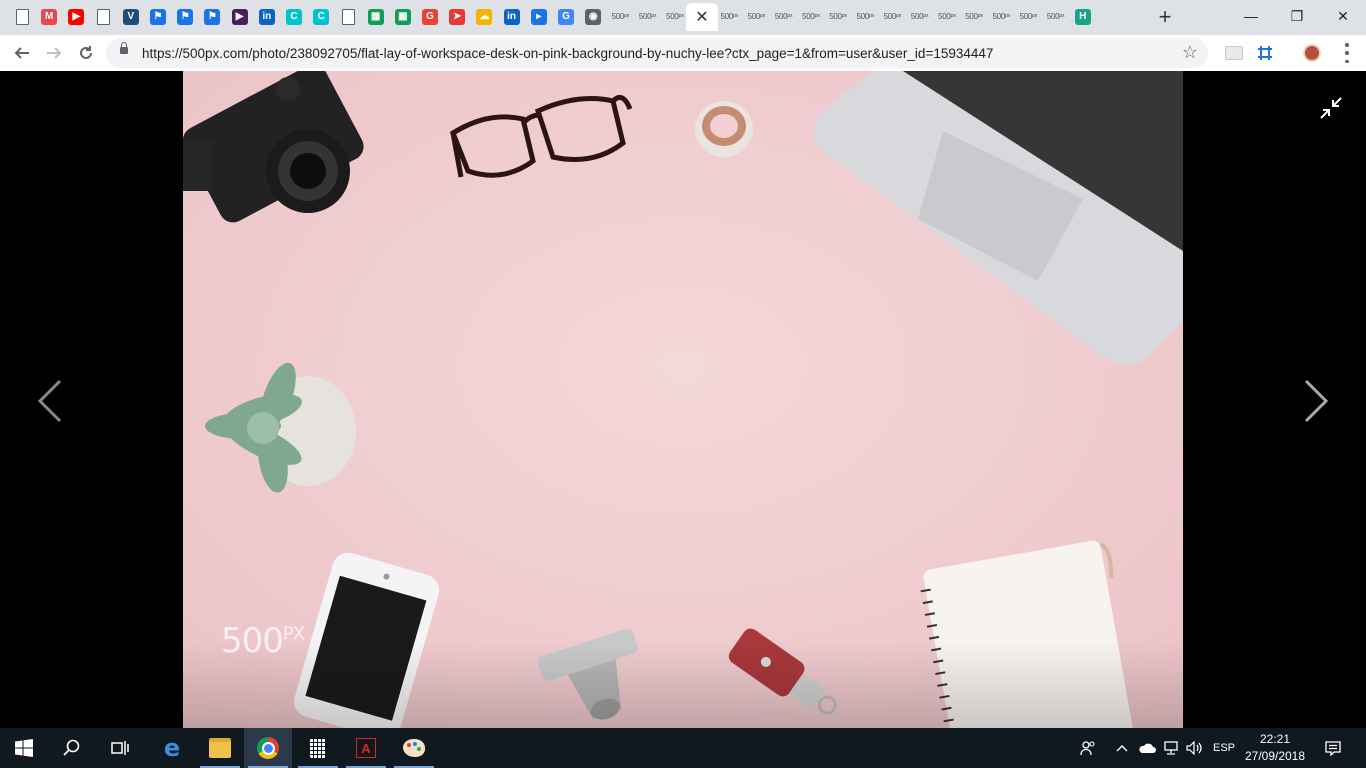  I want to click on close-window-button: ✕, so click(1343, 16).